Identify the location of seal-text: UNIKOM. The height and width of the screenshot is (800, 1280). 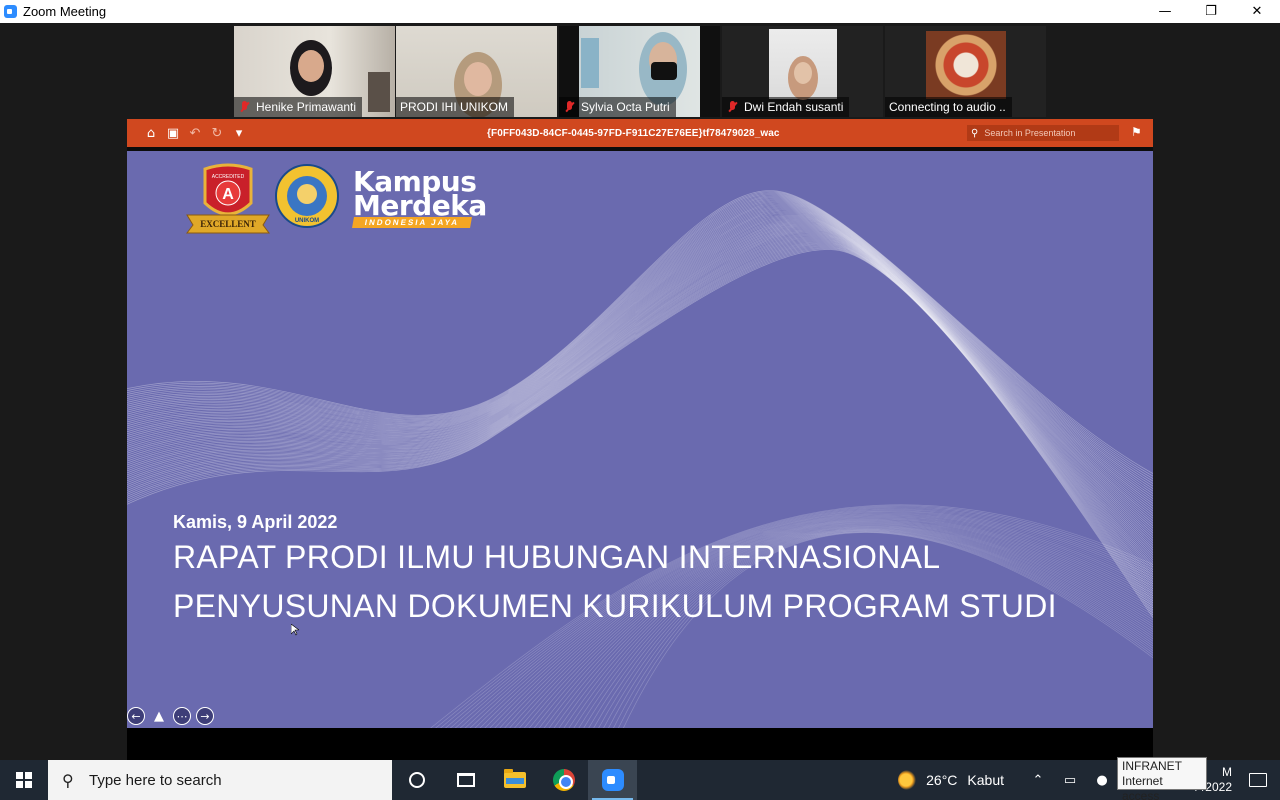
(307, 221).